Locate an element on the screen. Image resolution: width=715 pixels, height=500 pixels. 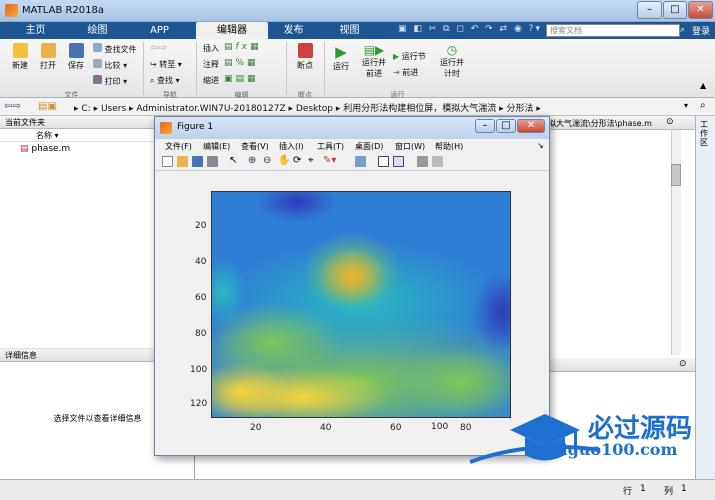
watermark-url: Biguo100.com is located at coordinates (613, 449).